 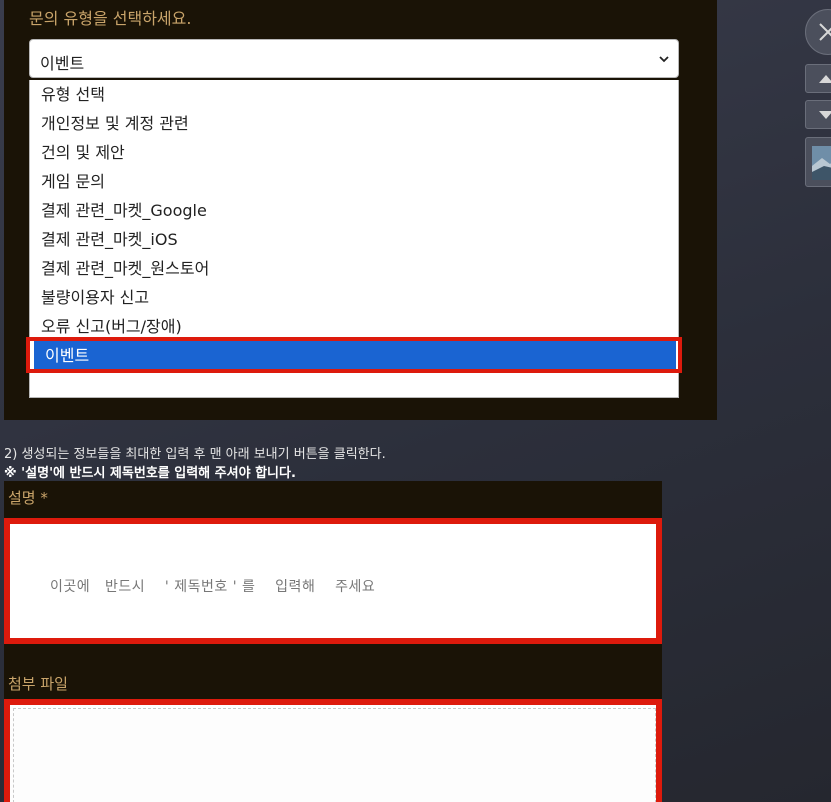 What do you see at coordinates (62, 63) in the screenshot?
I see `select-current-value: 이벤트` at bounding box center [62, 63].